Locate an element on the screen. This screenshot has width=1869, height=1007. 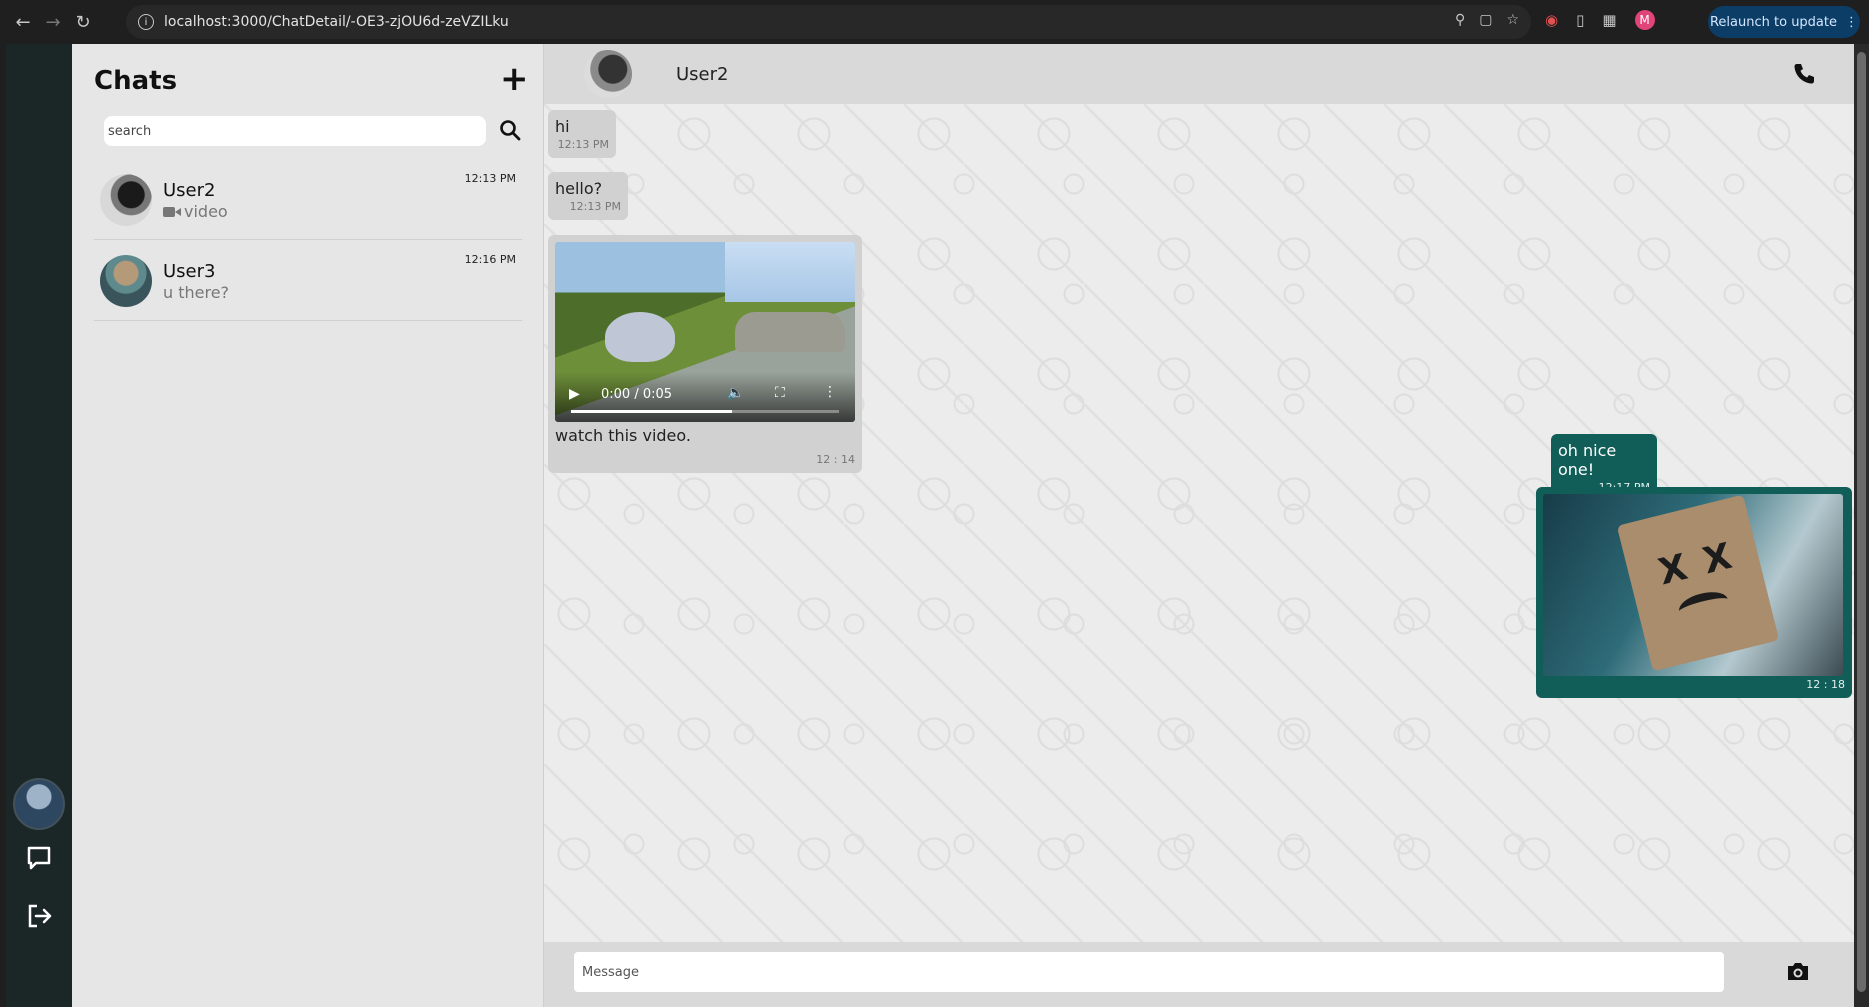
profile-avatar: M is located at coordinates (1644, 20).